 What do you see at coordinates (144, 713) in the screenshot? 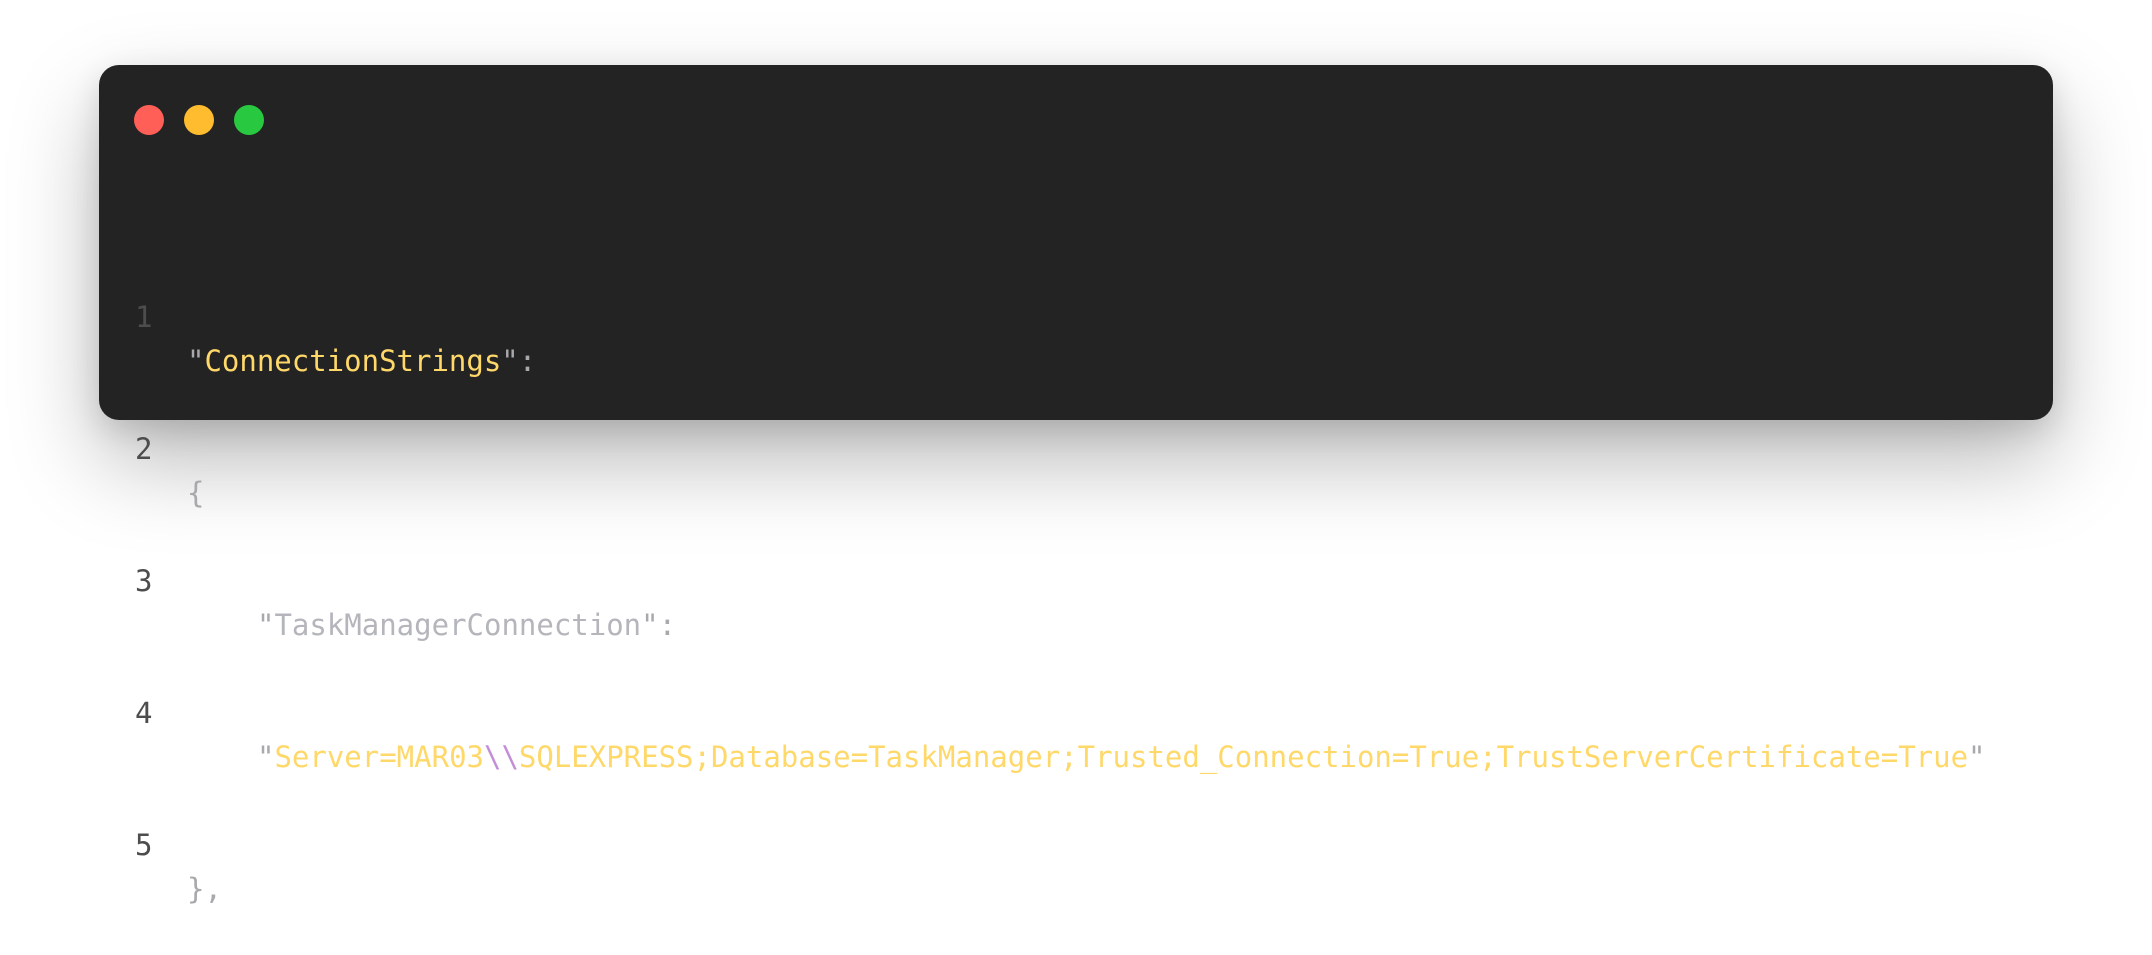
I see `line-number: 4` at bounding box center [144, 713].